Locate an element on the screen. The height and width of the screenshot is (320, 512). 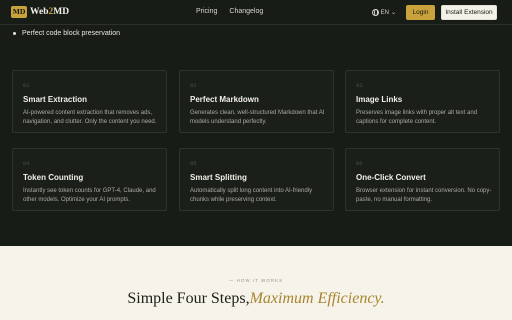
feature-title: Smart Splitting is located at coordinates (218, 177).